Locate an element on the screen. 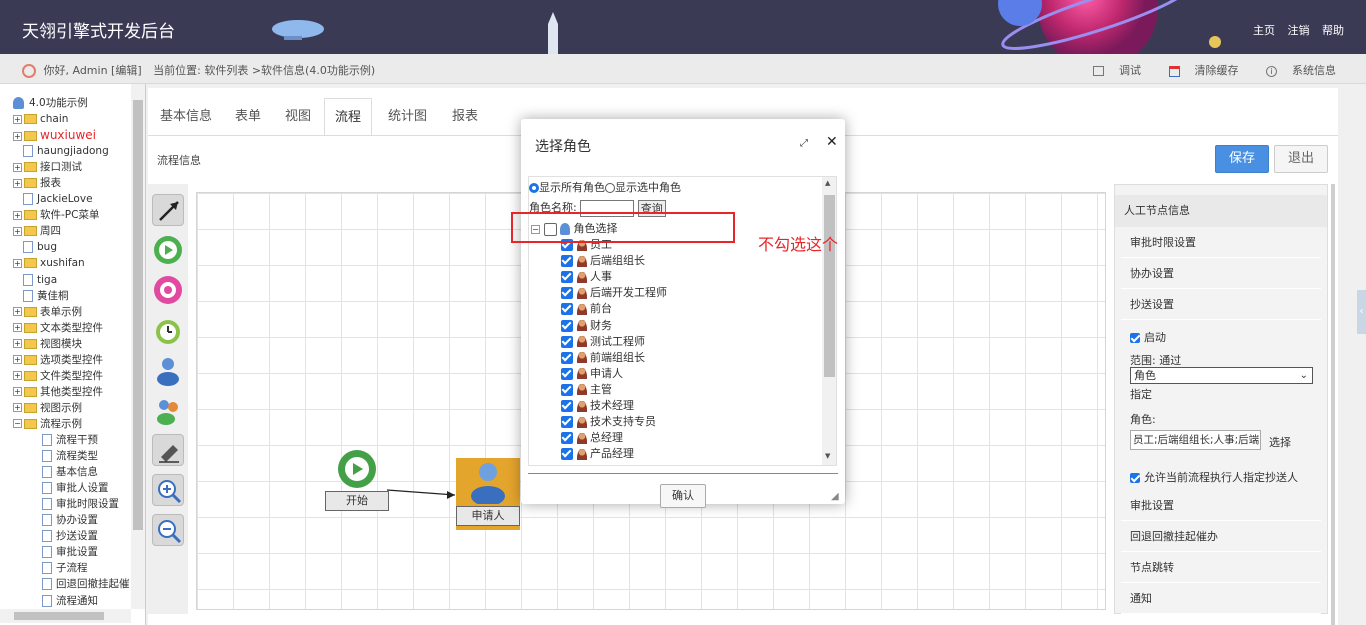 This screenshot has width=1366, height=625. role-item: 产品经理 is located at coordinates (597, 454).